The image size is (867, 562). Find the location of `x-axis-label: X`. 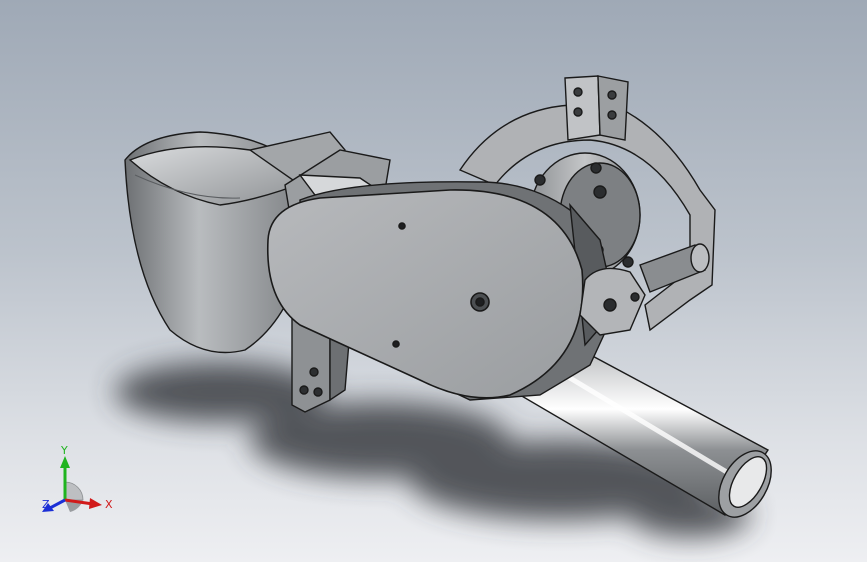

x-axis-label: X is located at coordinates (109, 504).